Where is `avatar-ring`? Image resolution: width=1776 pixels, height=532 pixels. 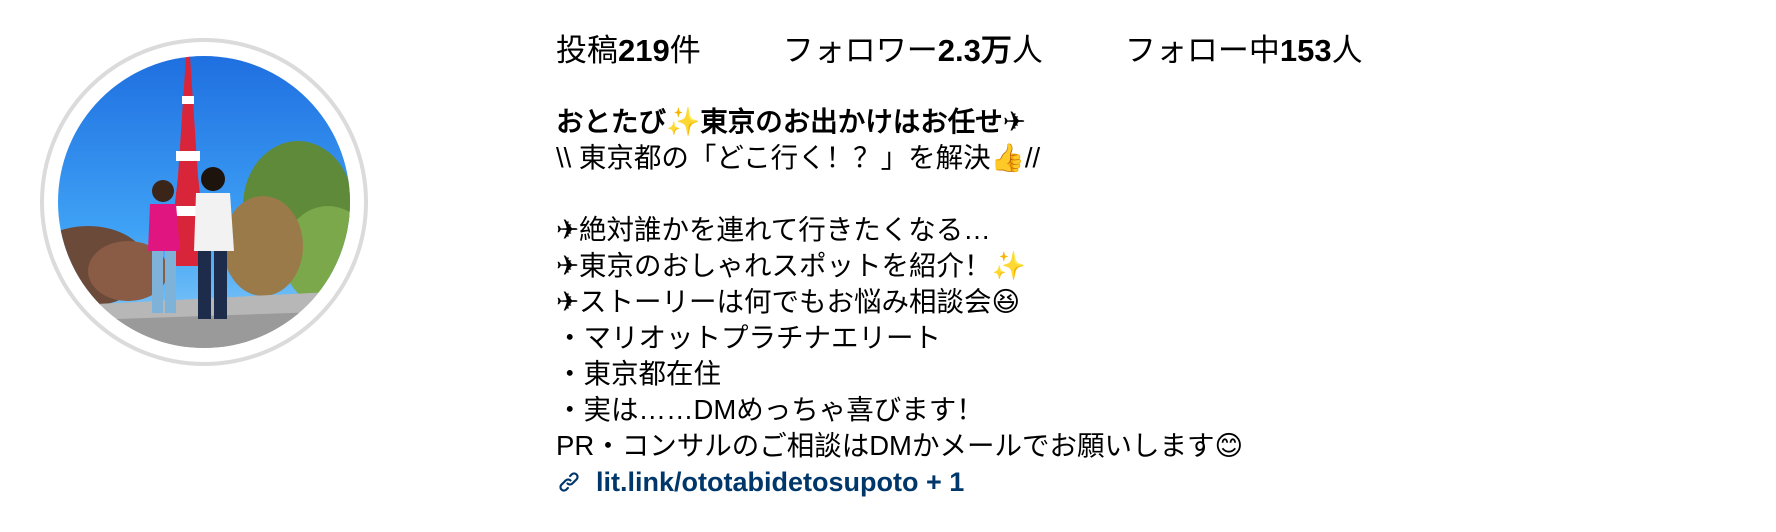
avatar-ring is located at coordinates (204, 202).